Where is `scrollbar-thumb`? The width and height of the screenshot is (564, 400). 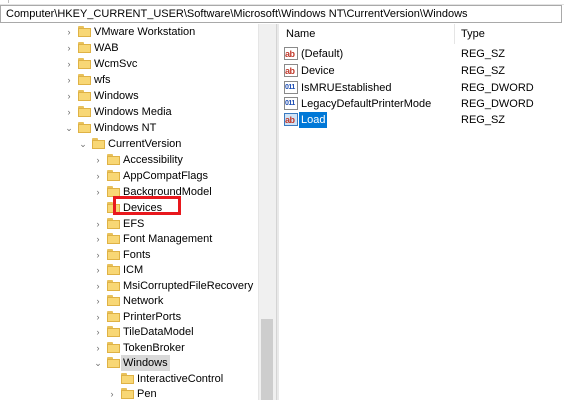 scrollbar-thumb is located at coordinates (267, 359).